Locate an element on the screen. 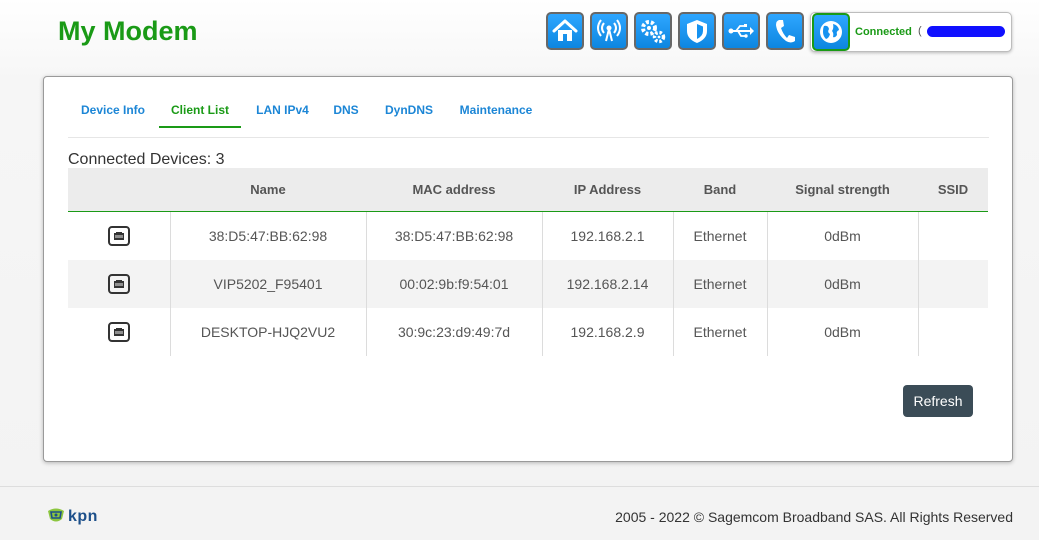  settings-button is located at coordinates (653, 31).